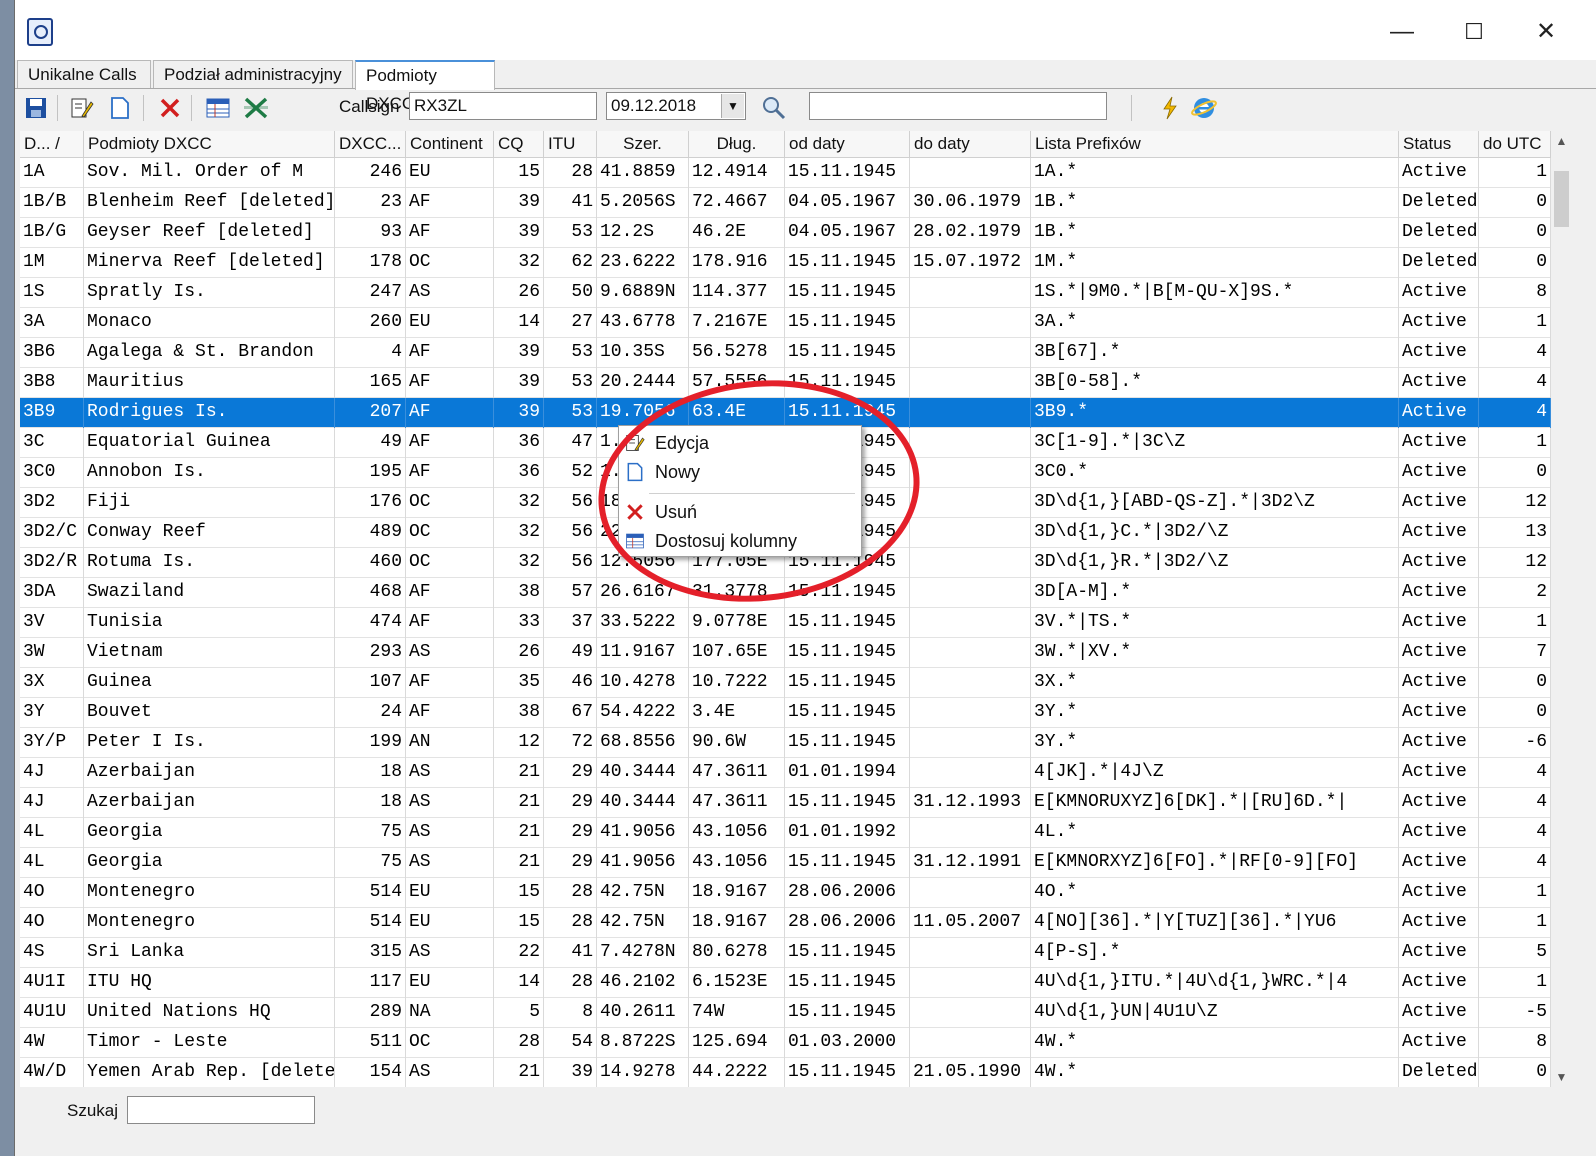 The height and width of the screenshot is (1156, 1596). Describe the element at coordinates (958, 106) in the screenshot. I see `search-field` at that location.